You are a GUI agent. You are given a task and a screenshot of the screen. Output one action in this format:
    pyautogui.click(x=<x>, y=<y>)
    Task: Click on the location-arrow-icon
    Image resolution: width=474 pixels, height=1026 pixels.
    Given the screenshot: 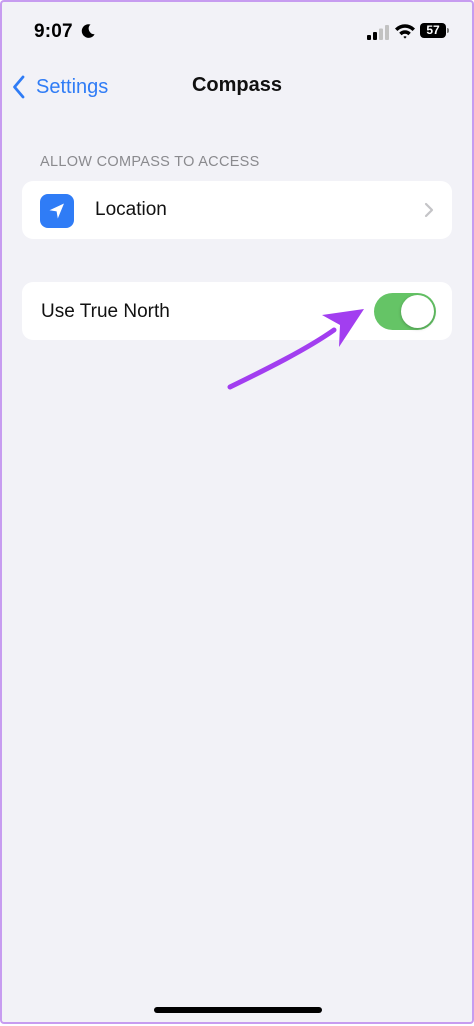 What is the action you would take?
    pyautogui.click(x=57, y=211)
    